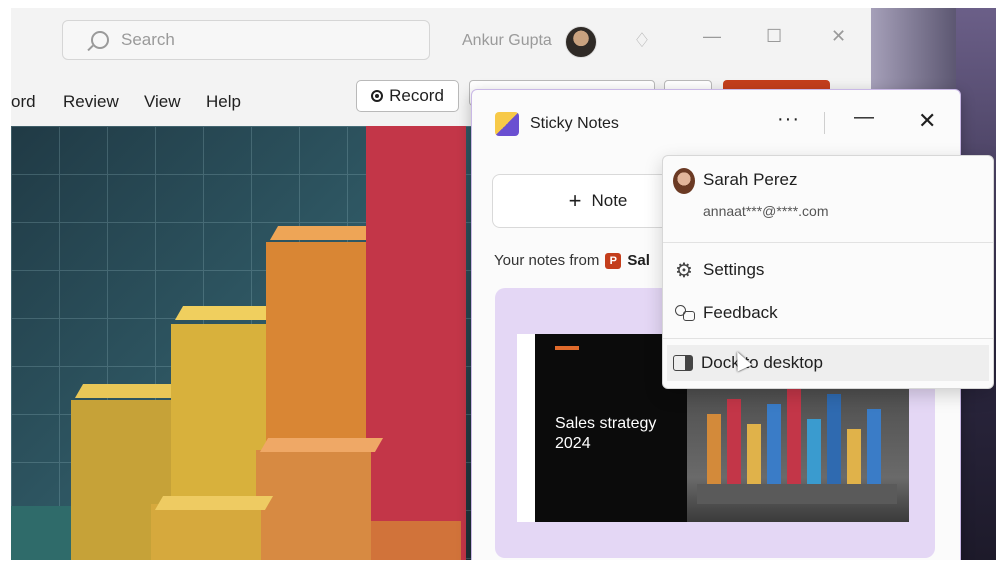 The image size is (1000, 564). I want to click on notes-source: Your notes from P Sal, so click(572, 260).